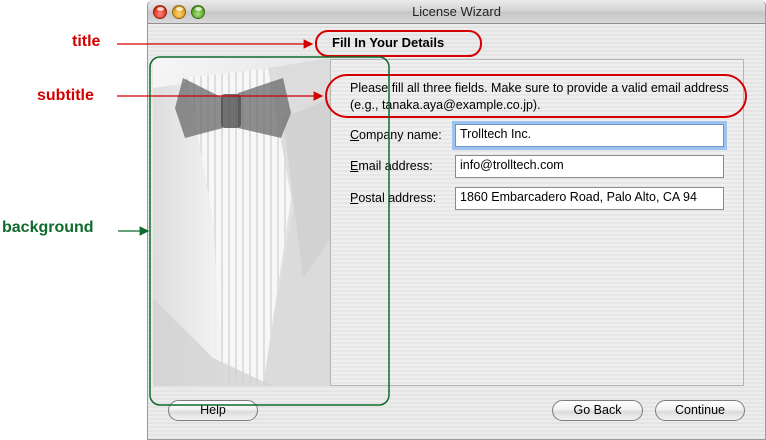  What do you see at coordinates (597, 410) in the screenshot?
I see `go-back-button: Go Back` at bounding box center [597, 410].